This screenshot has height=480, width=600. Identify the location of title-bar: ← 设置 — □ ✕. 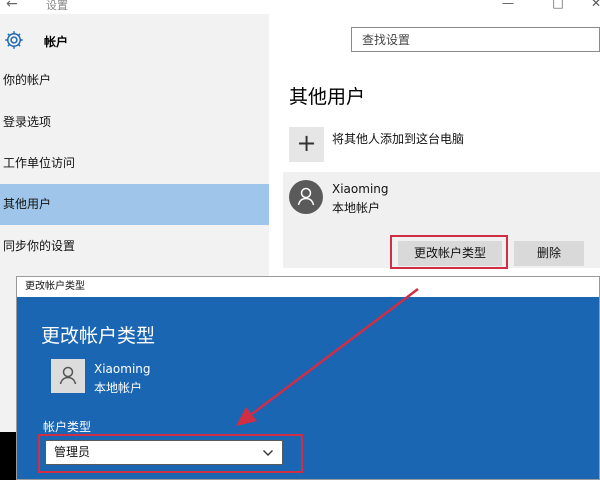
(300, 7).